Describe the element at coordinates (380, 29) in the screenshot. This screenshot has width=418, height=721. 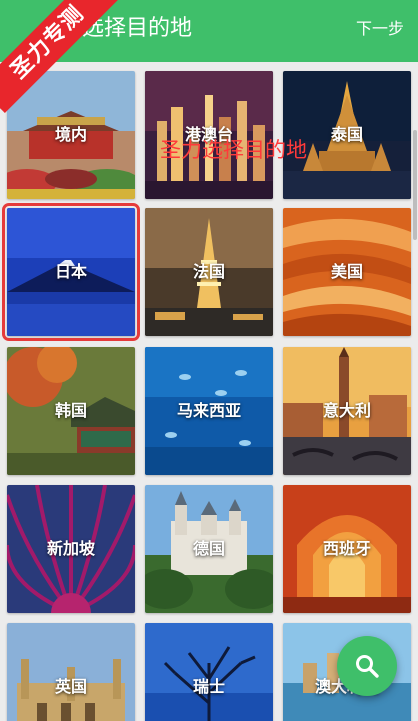
I see `next-step-button: 下一步` at that location.